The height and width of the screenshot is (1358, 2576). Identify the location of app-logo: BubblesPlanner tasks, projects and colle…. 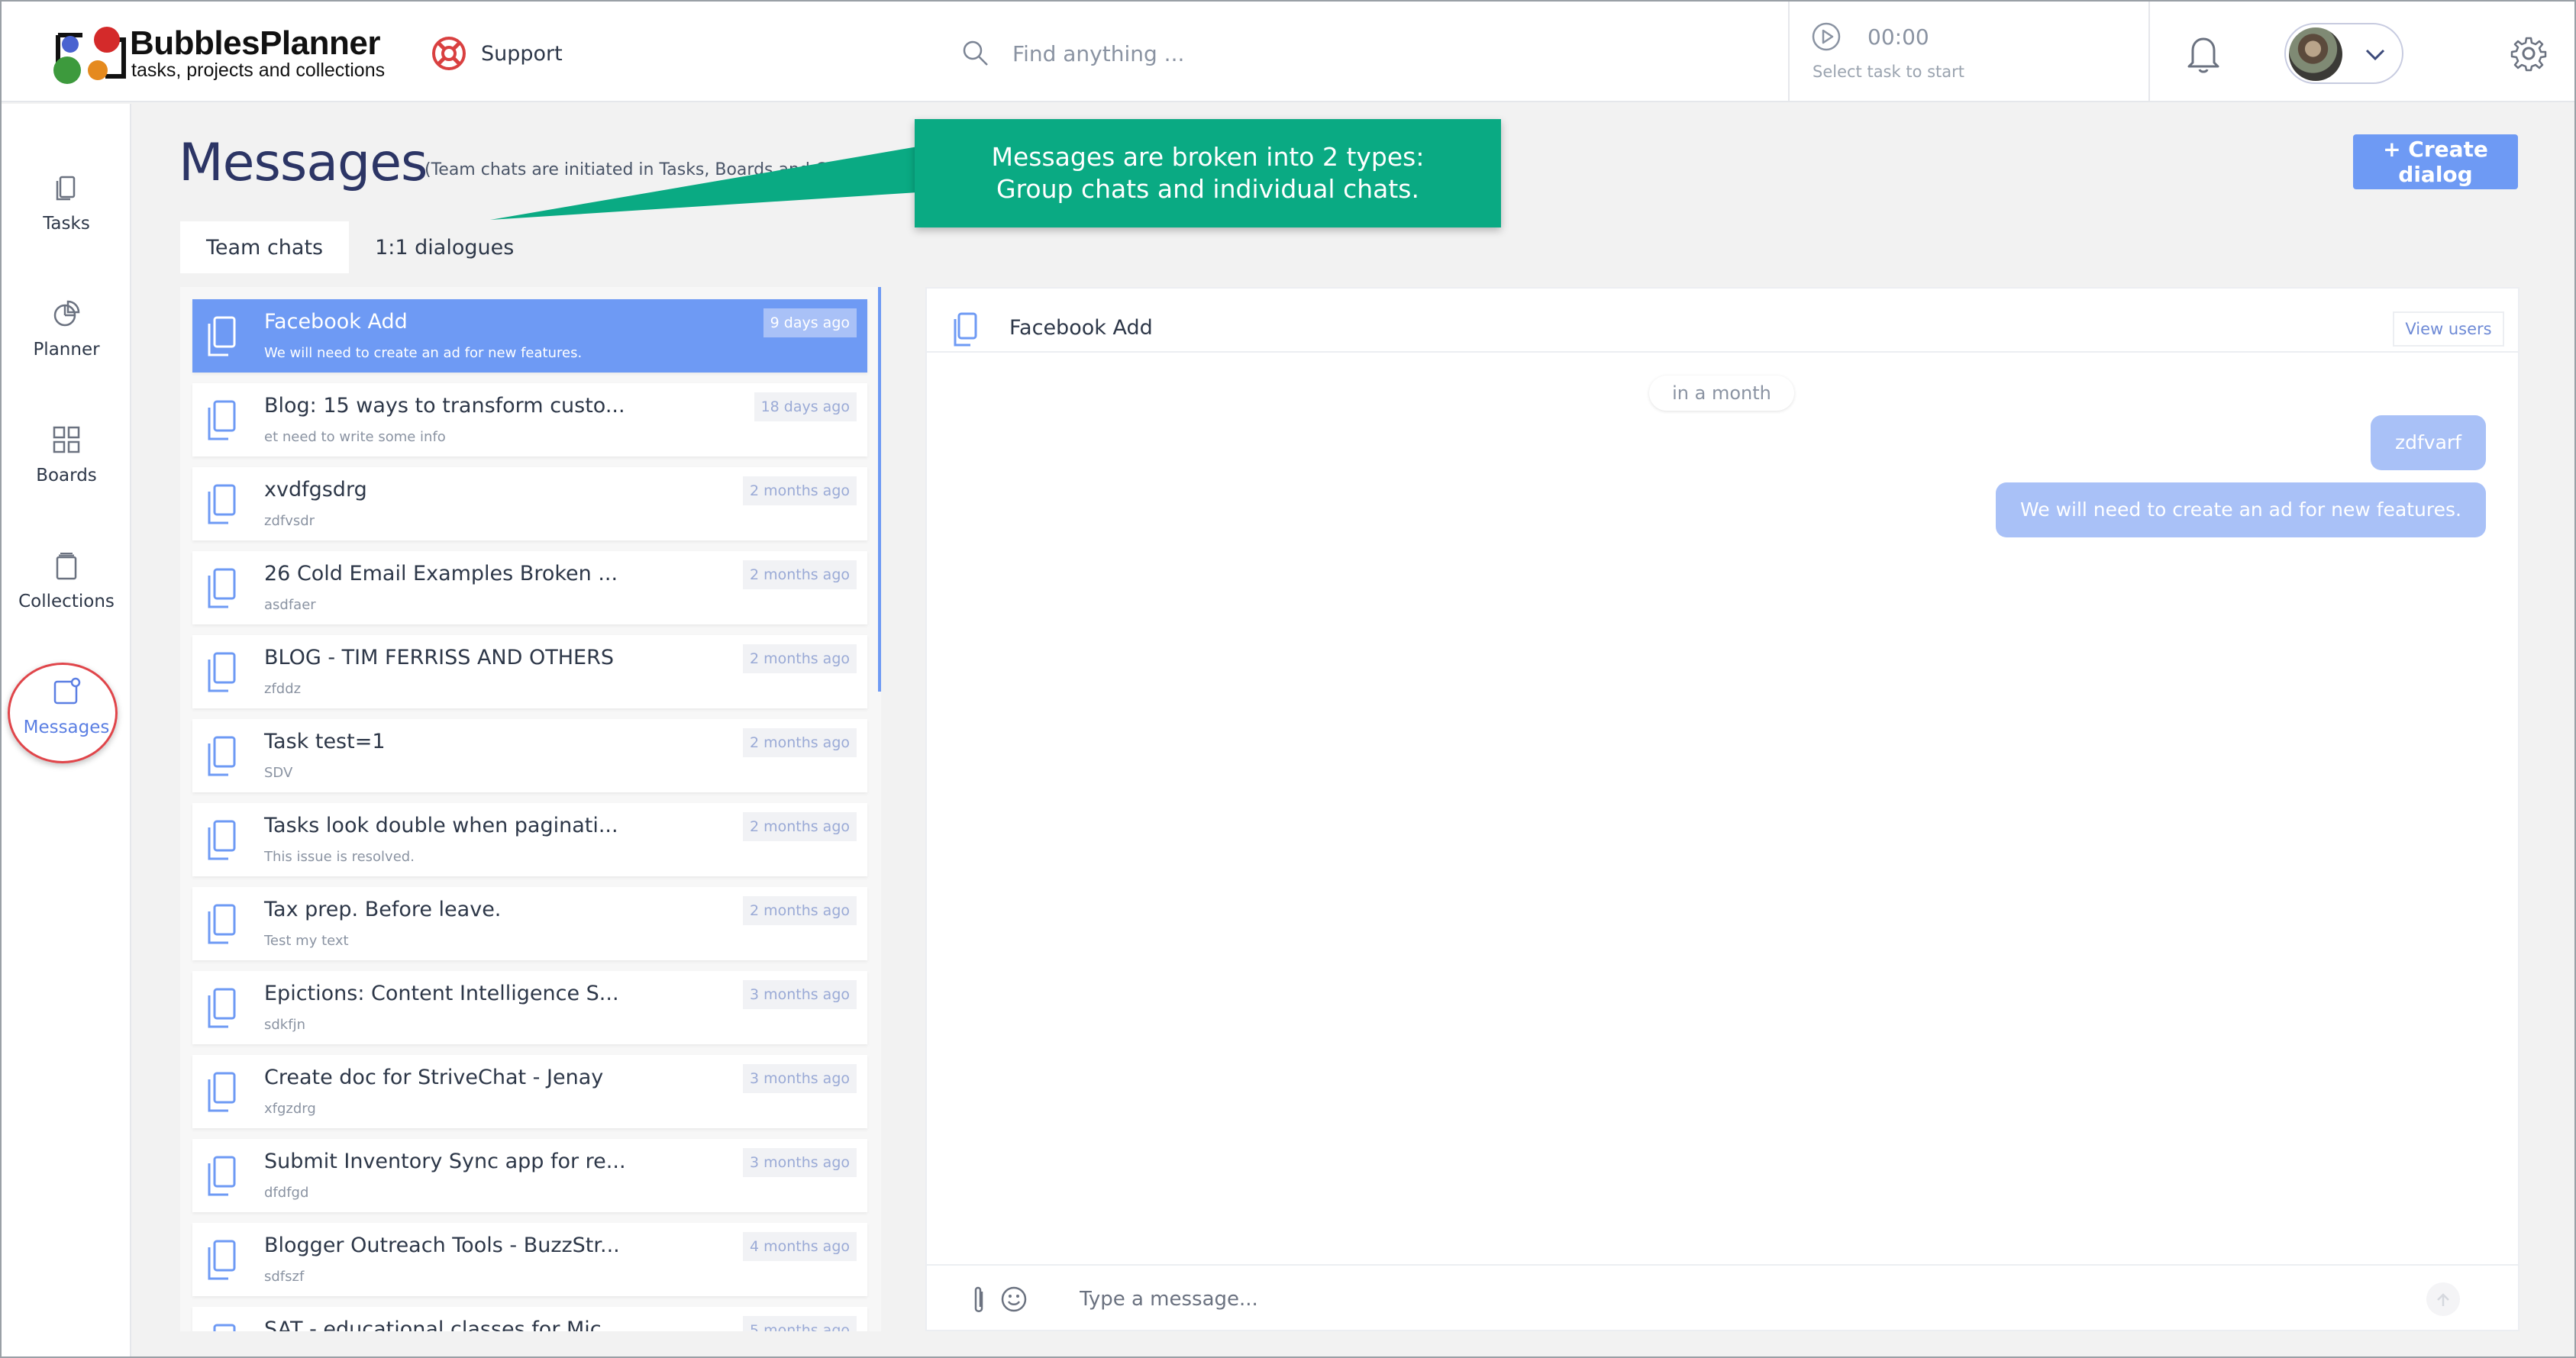
(214, 53).